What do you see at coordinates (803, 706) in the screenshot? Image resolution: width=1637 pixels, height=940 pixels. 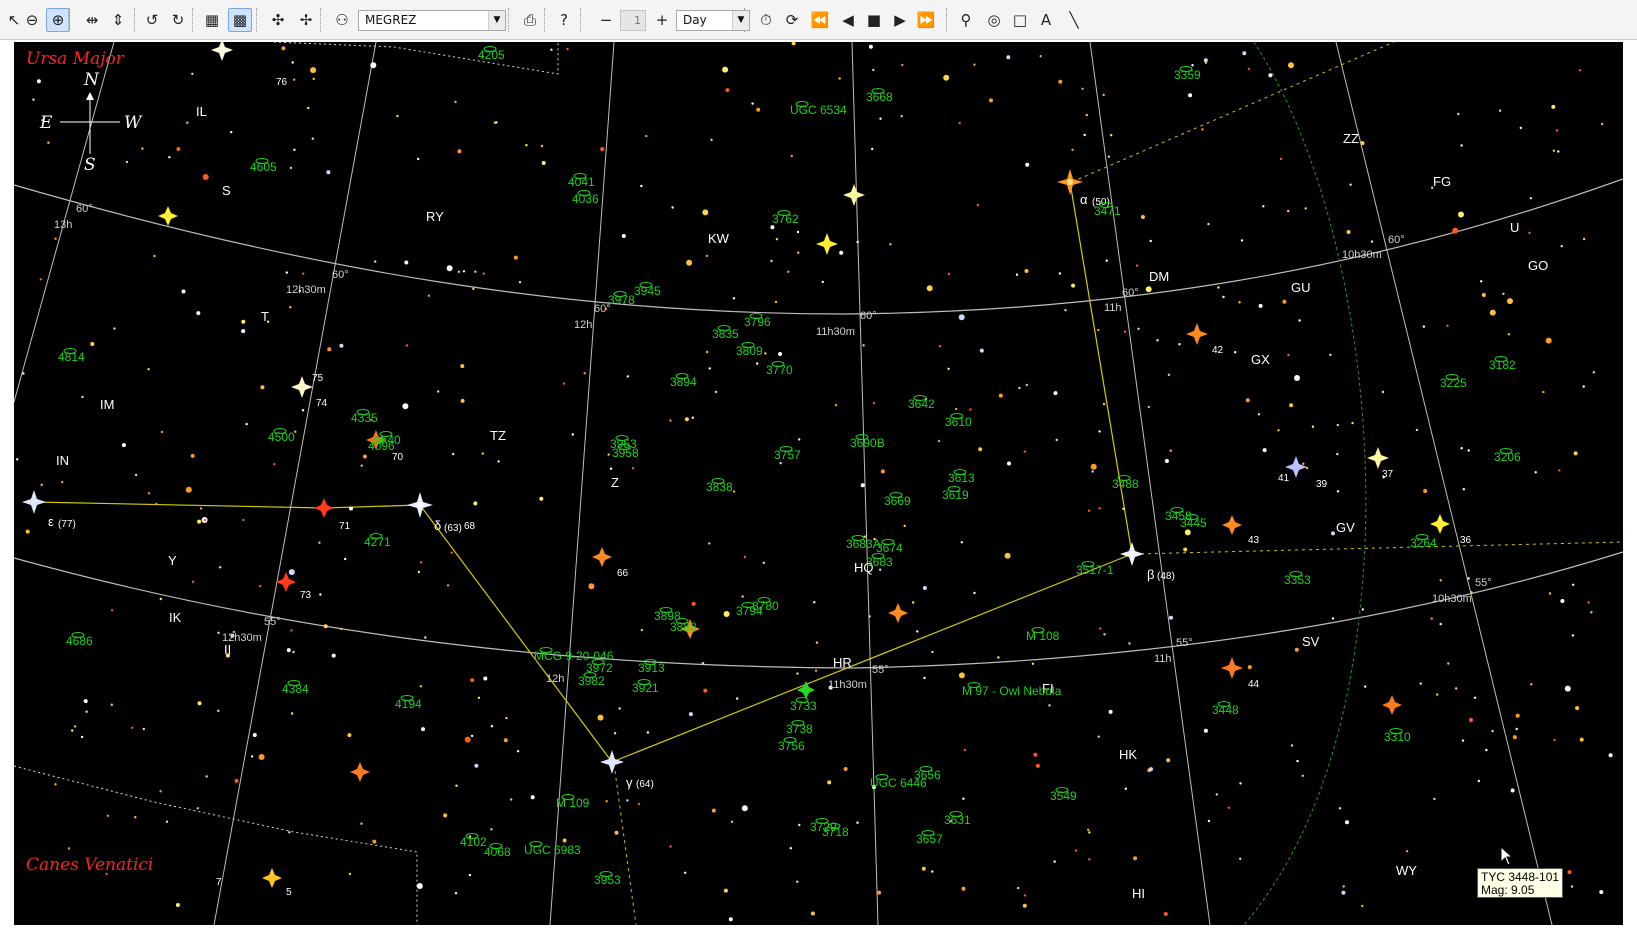 I see `deep-sky-object-label: 3733` at bounding box center [803, 706].